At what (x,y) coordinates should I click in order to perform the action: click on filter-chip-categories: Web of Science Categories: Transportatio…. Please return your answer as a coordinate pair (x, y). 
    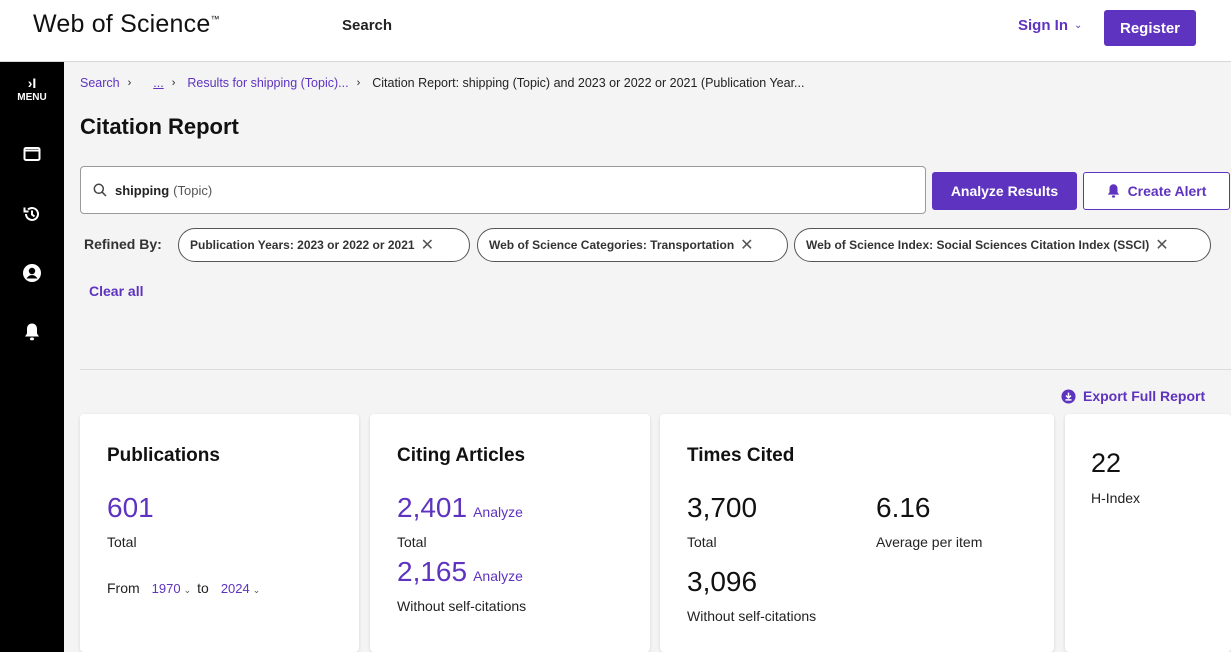
    Looking at the image, I should click on (632, 245).